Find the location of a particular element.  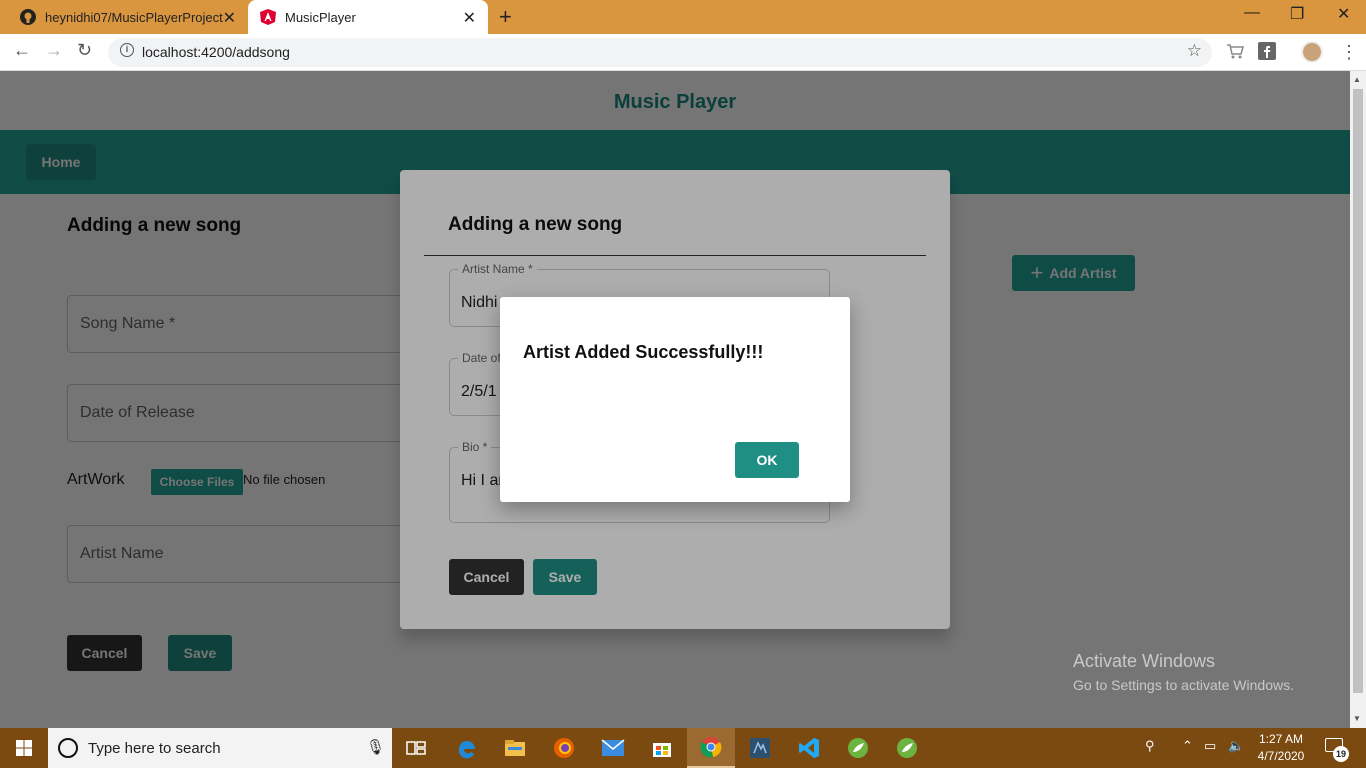

clock: 1:27 AM 4/7/2020 is located at coordinates (1281, 748).